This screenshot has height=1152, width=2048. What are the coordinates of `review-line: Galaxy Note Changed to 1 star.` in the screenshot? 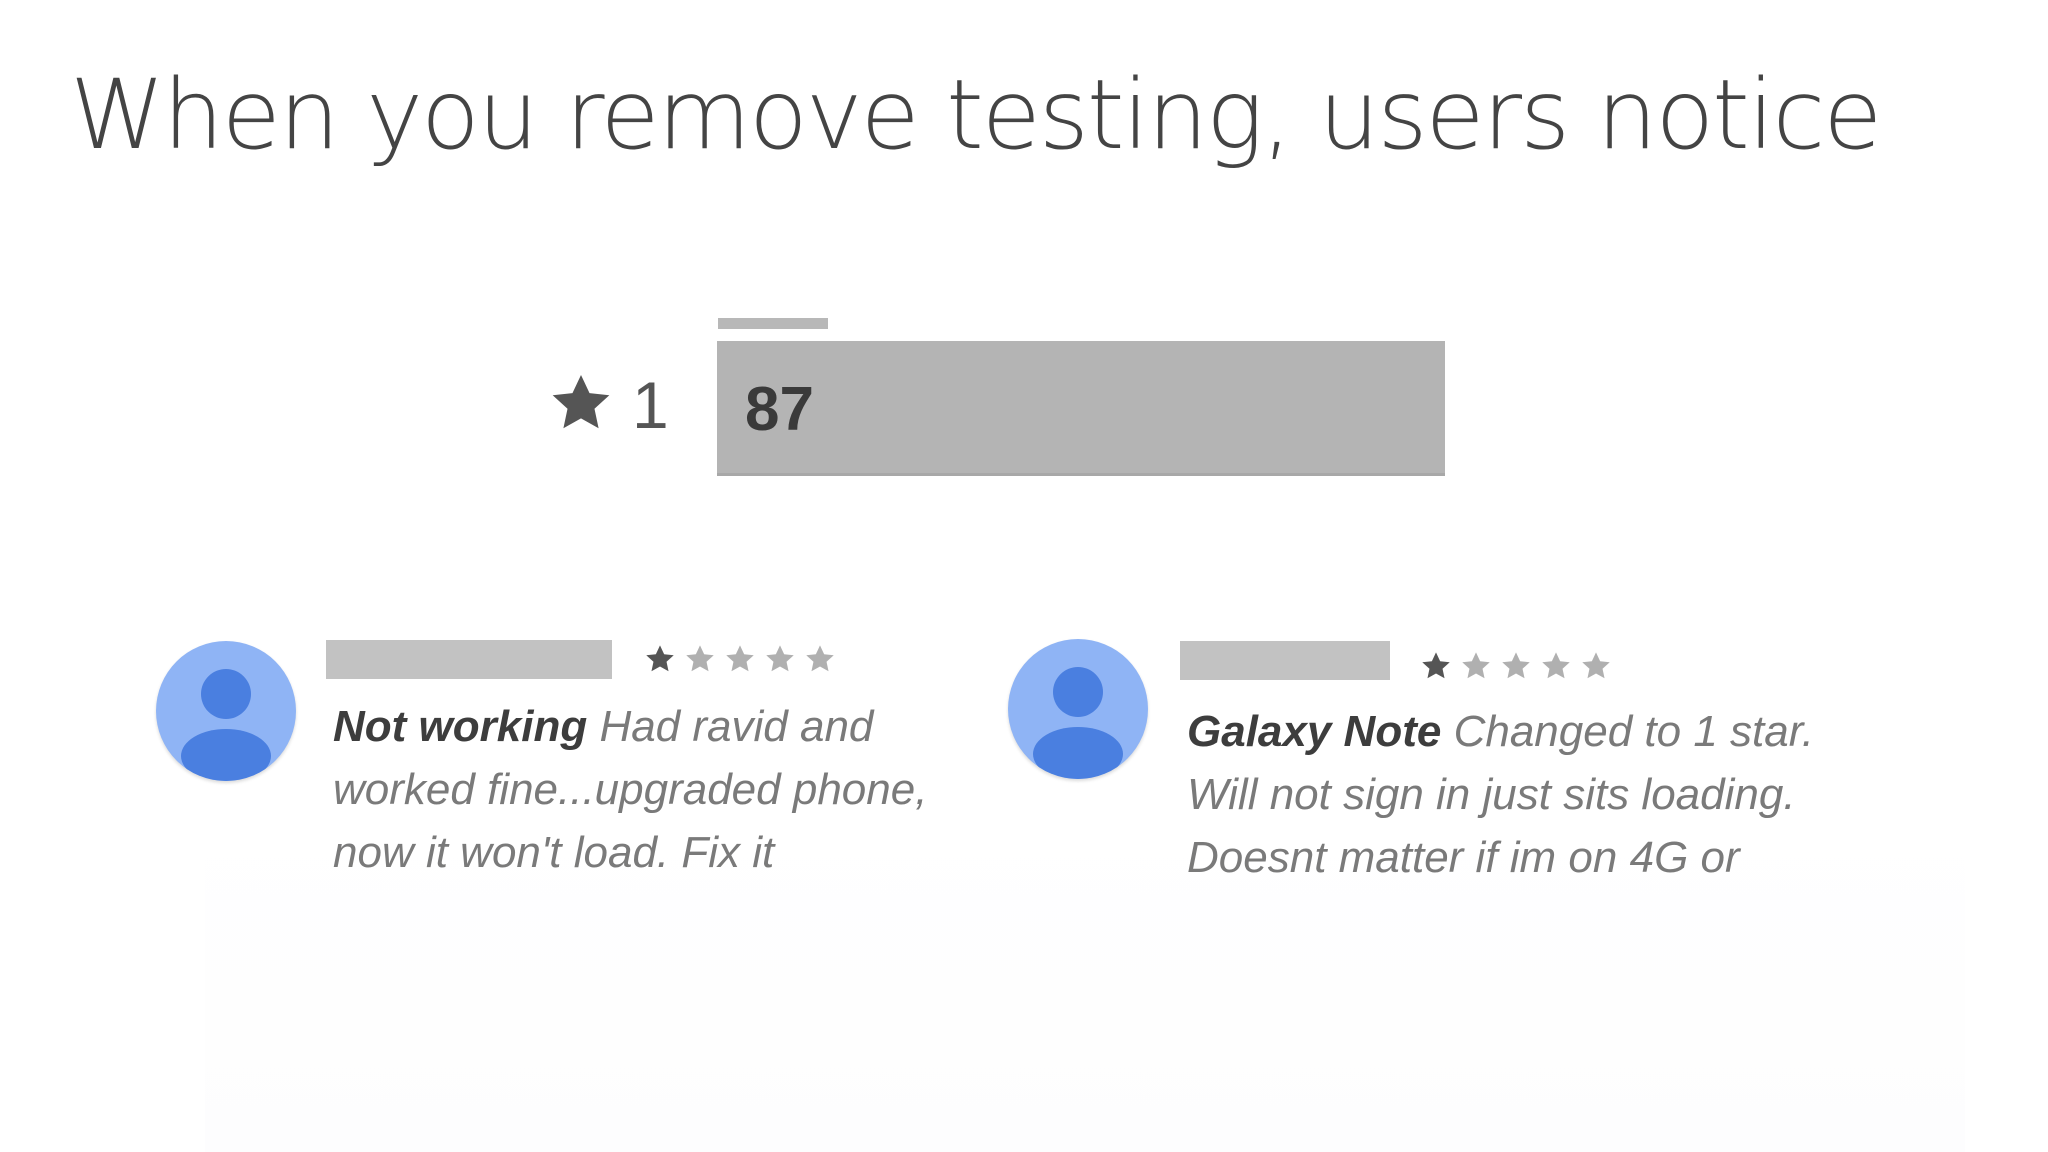 It's located at (1500, 731).